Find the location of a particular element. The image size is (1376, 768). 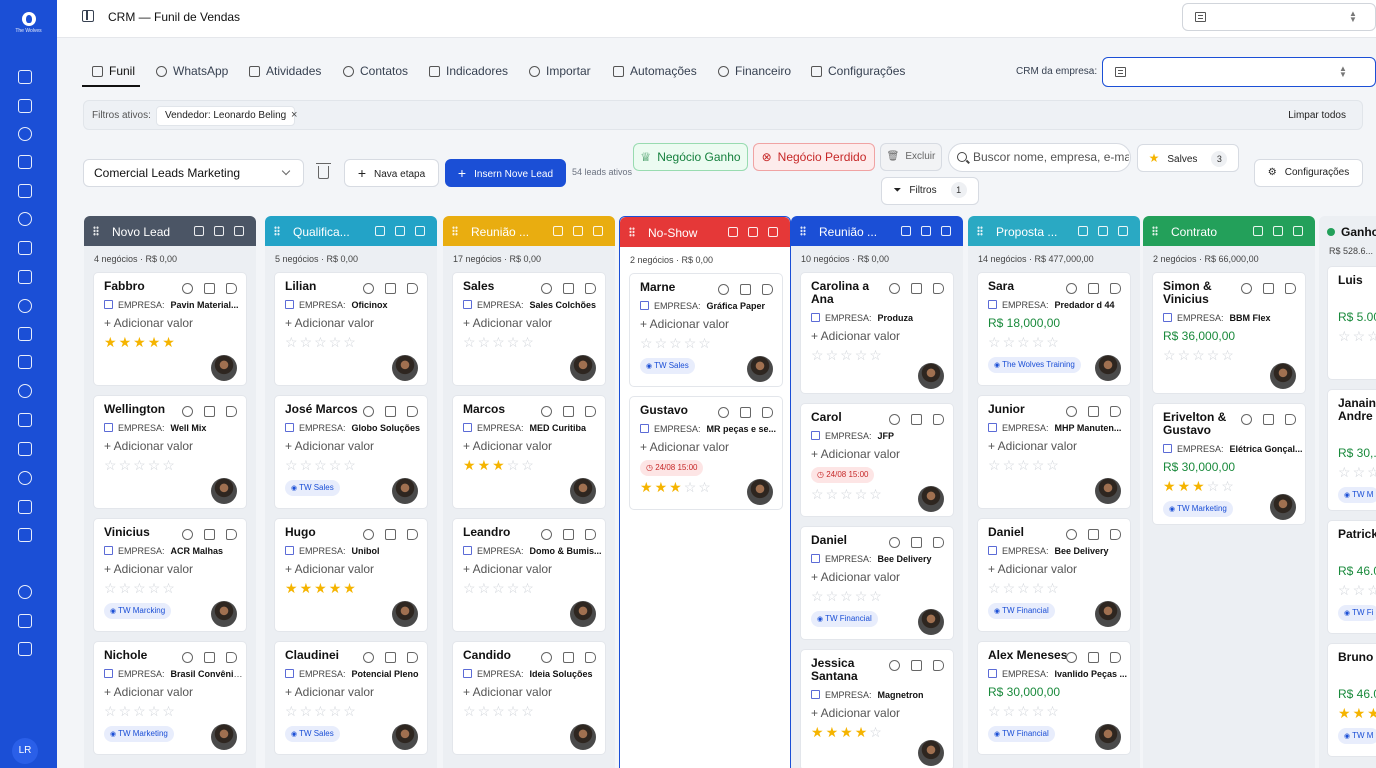

users-icon is located at coordinates (25, 621).